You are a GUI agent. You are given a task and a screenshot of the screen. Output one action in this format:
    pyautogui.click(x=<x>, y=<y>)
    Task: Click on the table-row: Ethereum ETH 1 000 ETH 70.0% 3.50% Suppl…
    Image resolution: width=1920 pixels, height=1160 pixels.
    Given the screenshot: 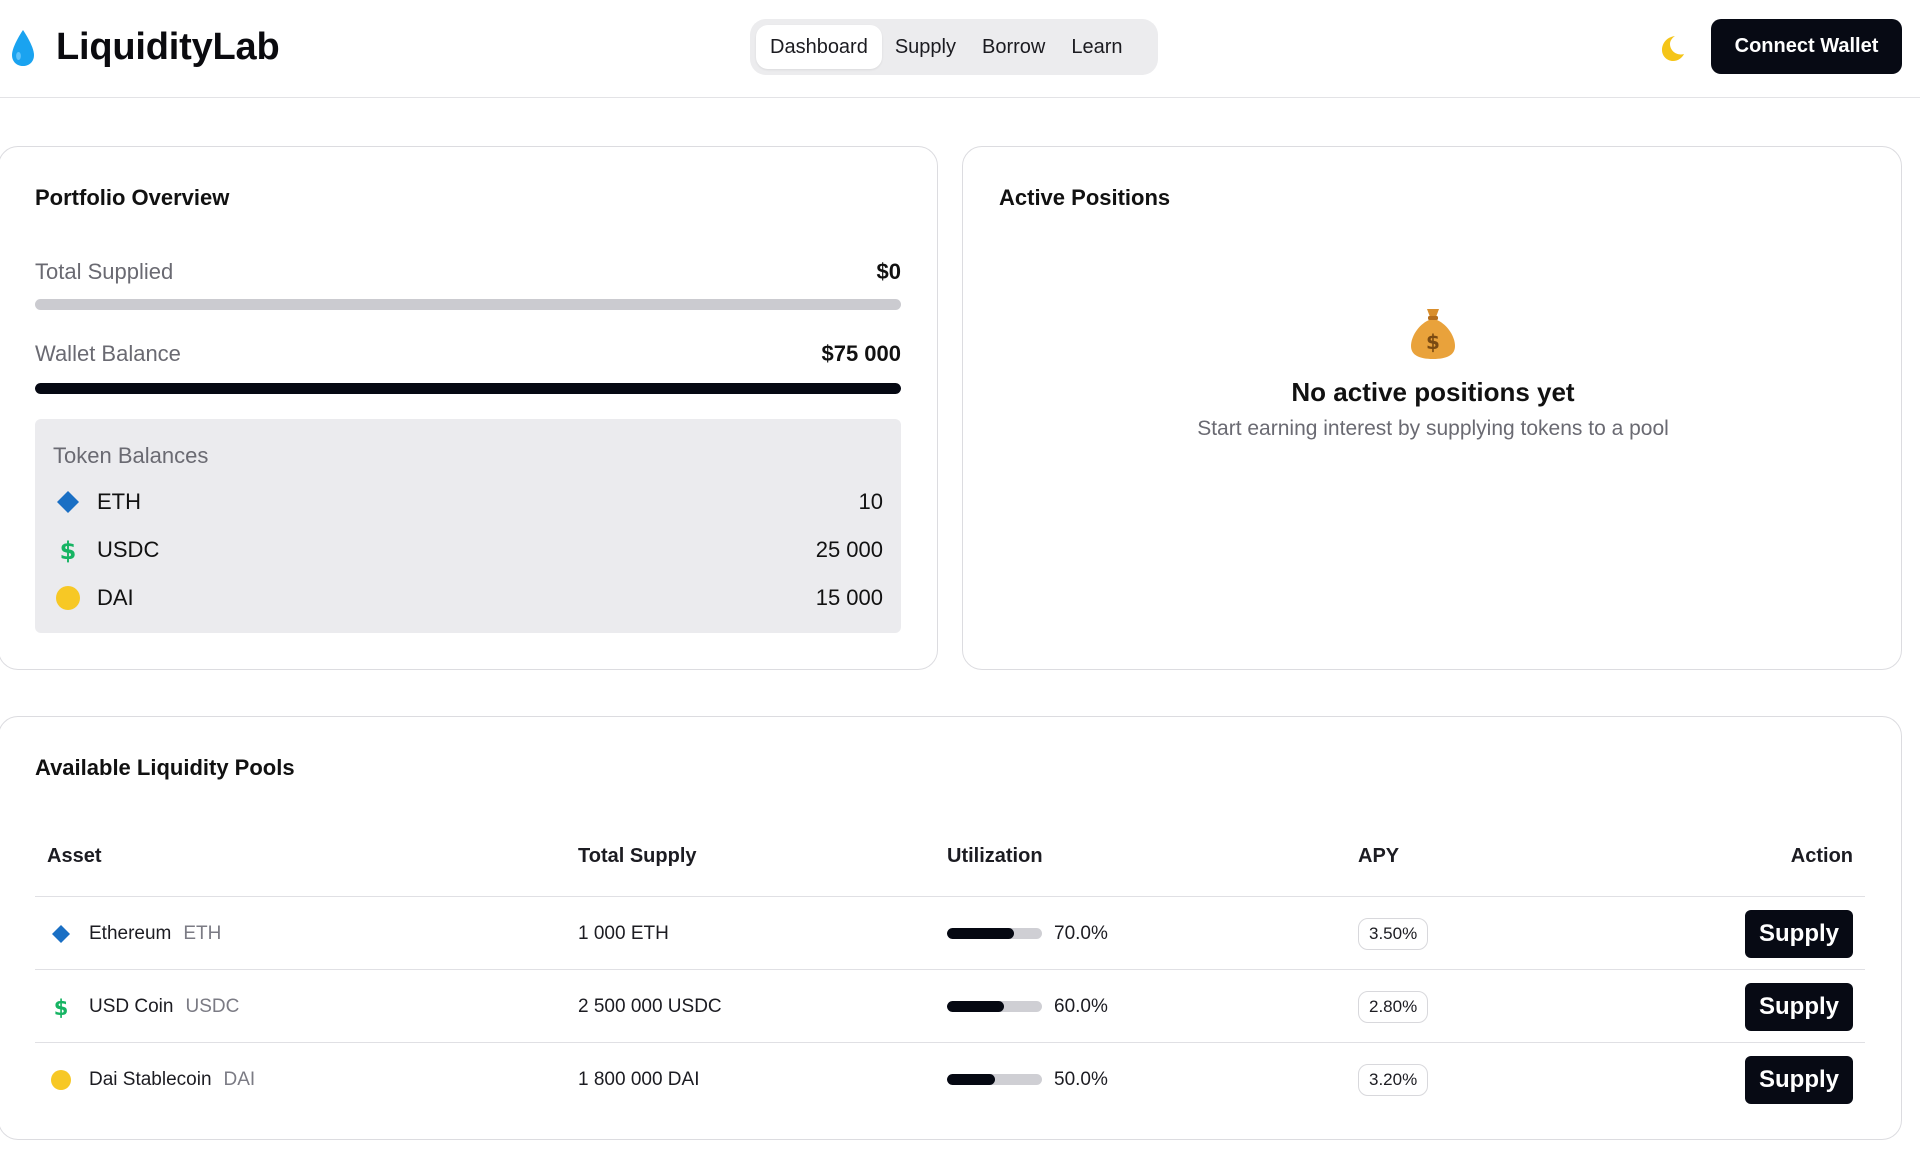 What is the action you would take?
    pyautogui.click(x=950, y=933)
    